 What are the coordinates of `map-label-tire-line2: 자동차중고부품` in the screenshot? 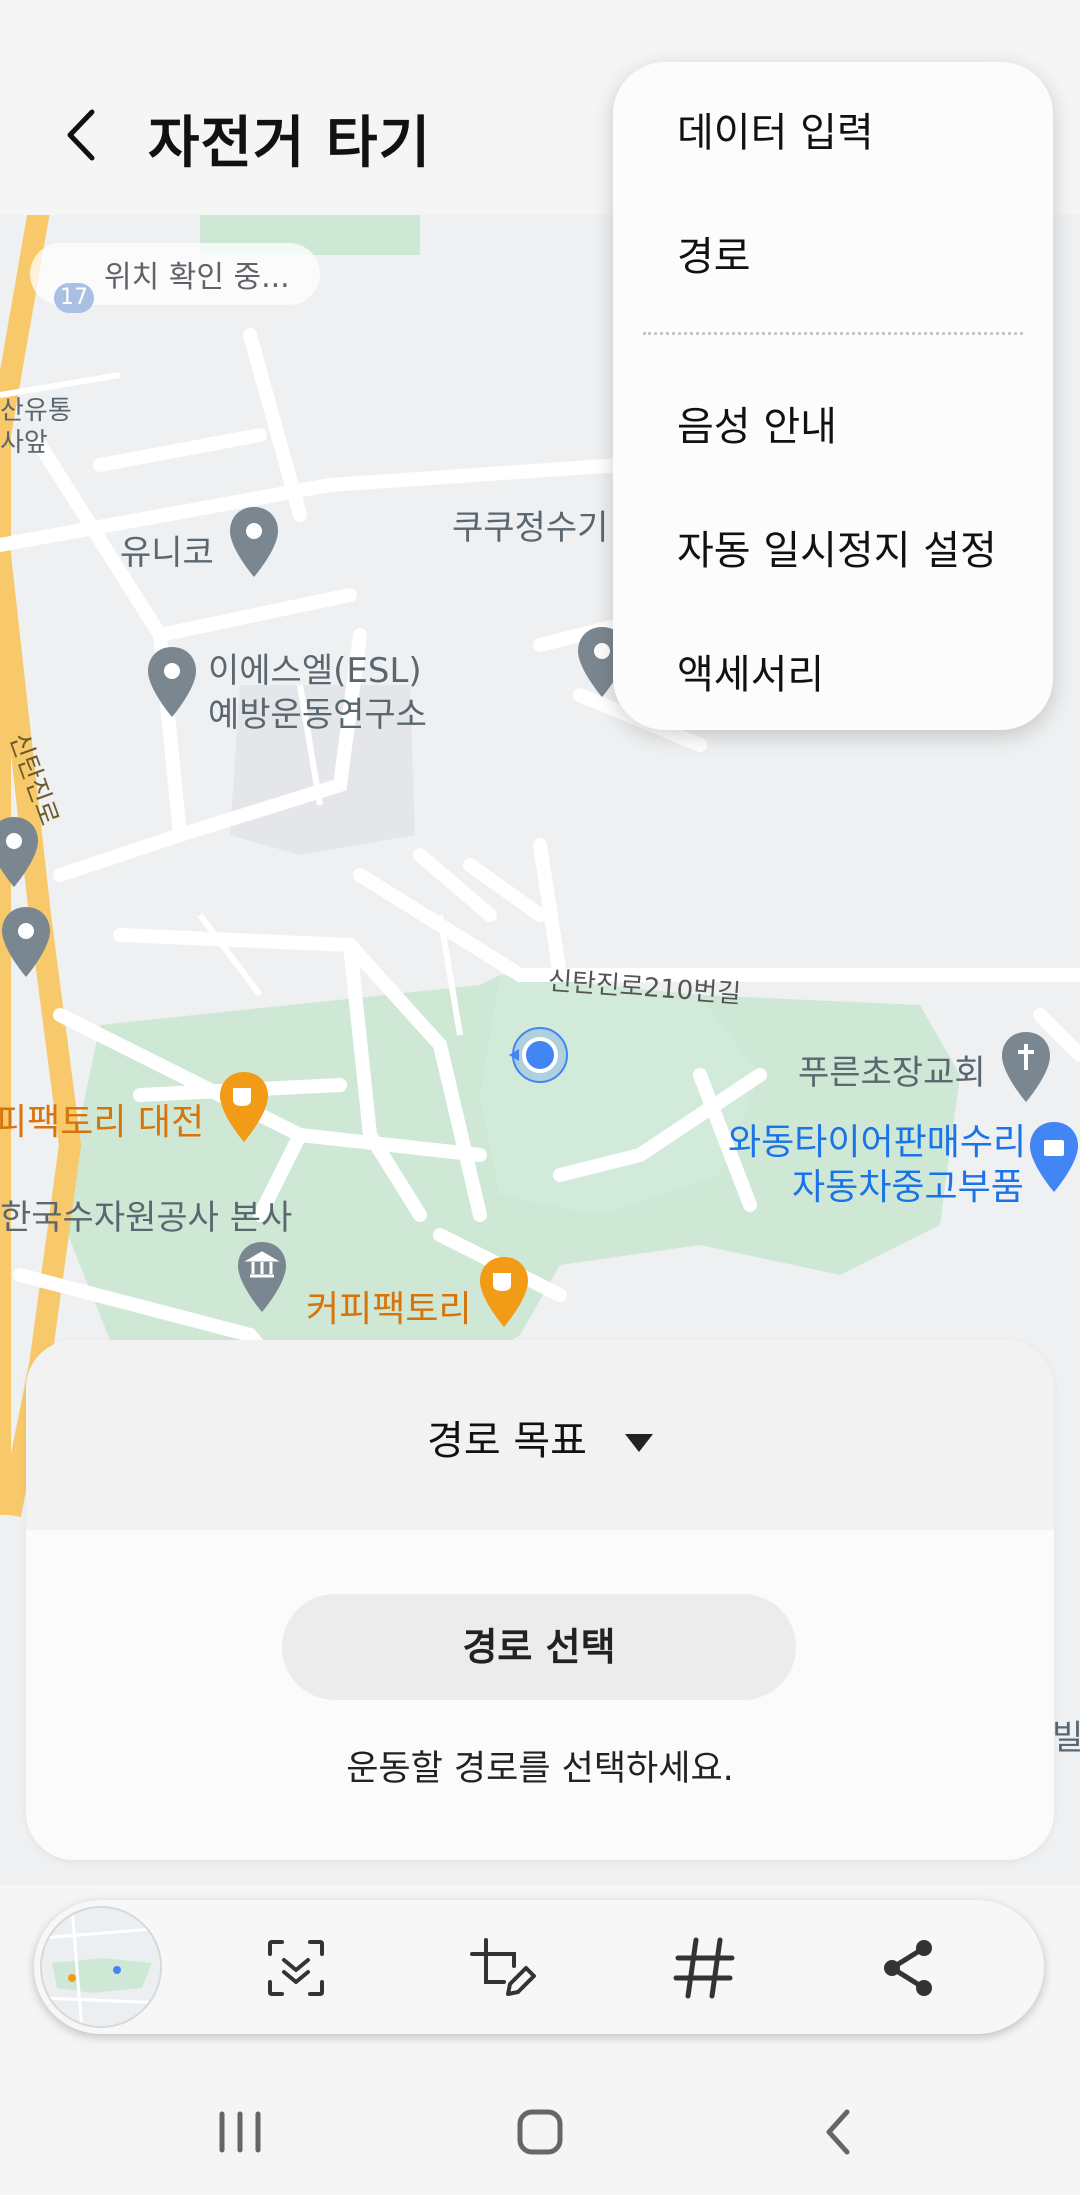 It's located at (908, 1187).